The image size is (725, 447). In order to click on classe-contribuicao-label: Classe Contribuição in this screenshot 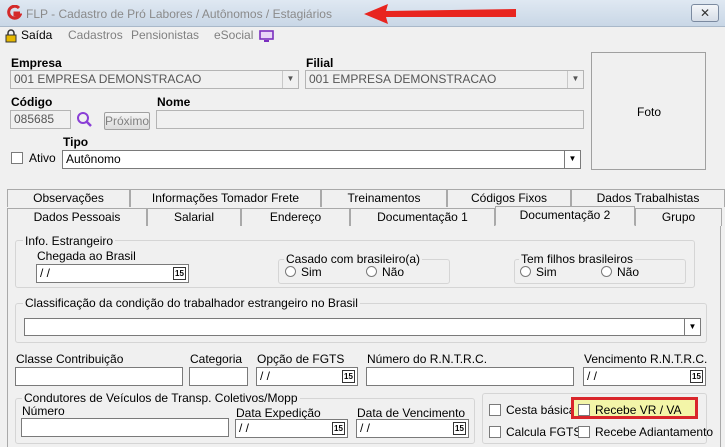, I will do `click(70, 359)`.